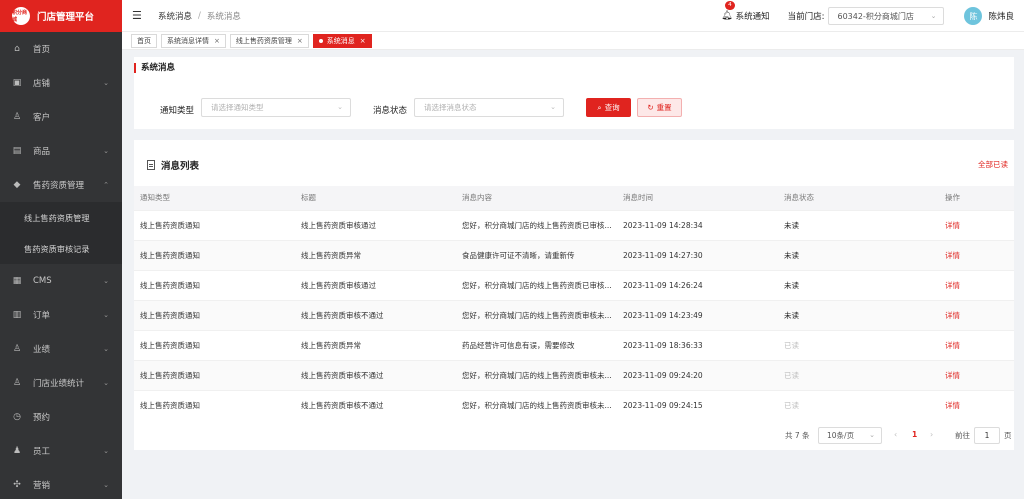  I want to click on tab-label: 线上售药资质管理, so click(263, 40).